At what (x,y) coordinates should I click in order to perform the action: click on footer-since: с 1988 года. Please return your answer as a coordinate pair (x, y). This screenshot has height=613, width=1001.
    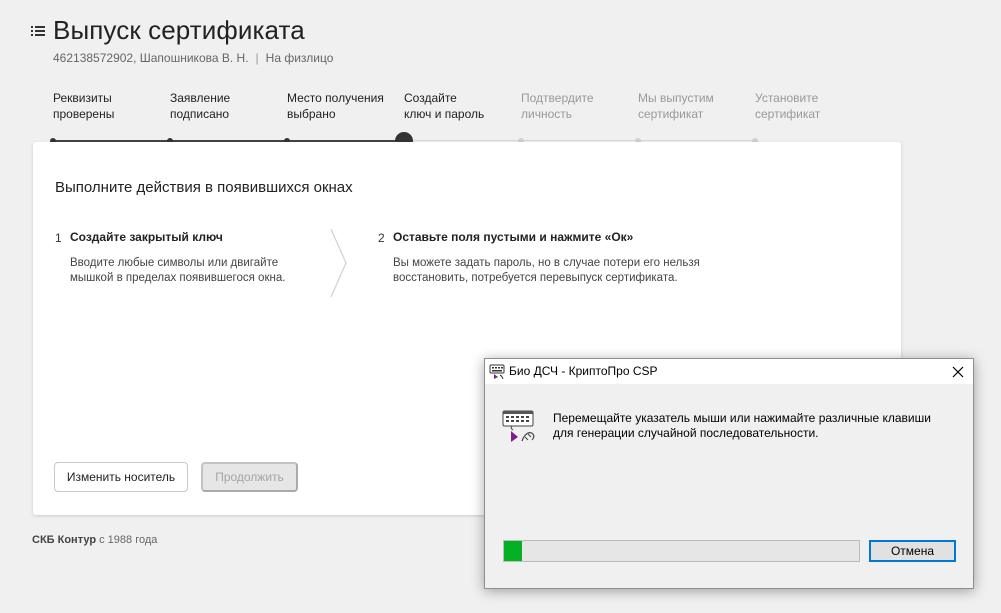
    Looking at the image, I should click on (127, 540).